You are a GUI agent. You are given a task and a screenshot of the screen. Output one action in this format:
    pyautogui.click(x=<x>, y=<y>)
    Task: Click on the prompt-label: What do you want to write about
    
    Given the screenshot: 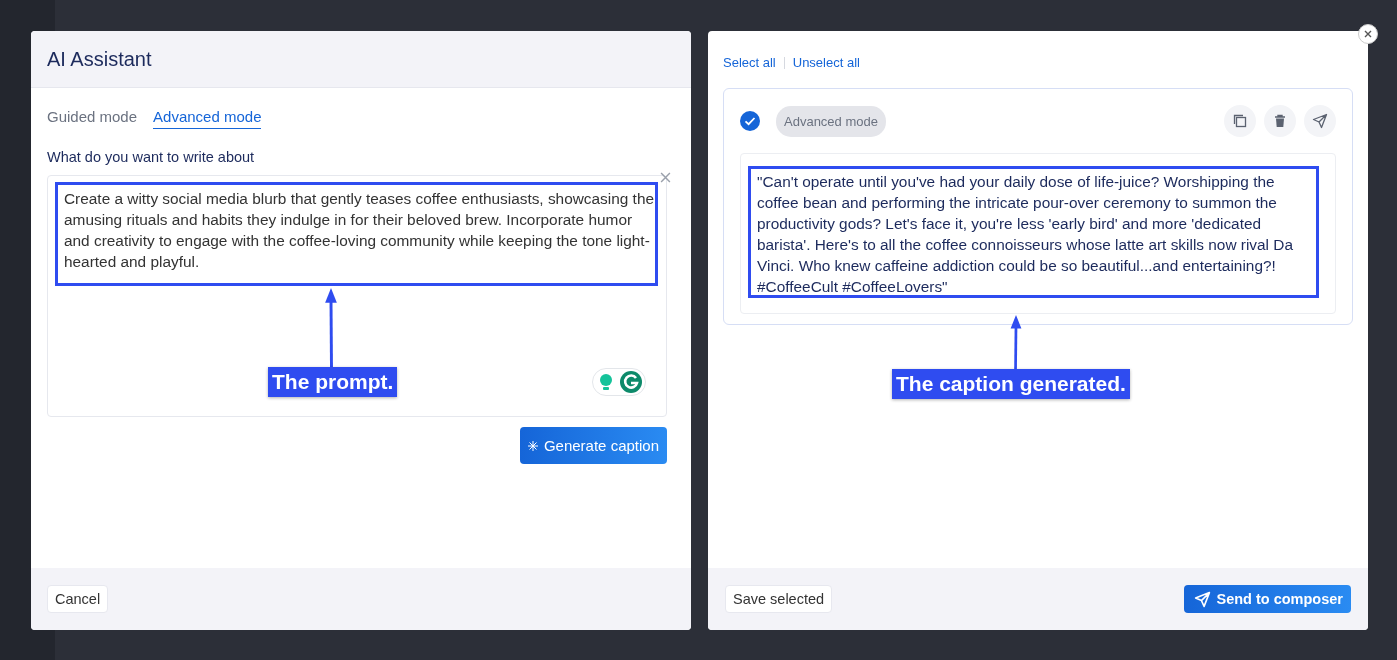 What is the action you would take?
    pyautogui.click(x=151, y=157)
    